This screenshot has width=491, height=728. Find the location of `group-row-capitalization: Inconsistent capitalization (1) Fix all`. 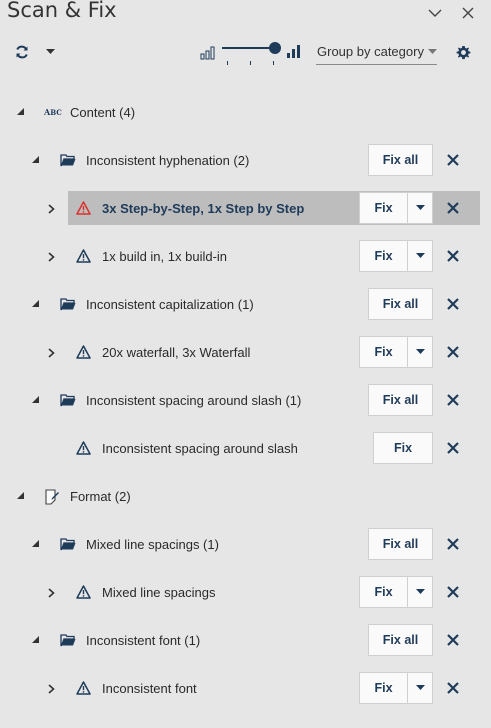

group-row-capitalization: Inconsistent capitalization (1) Fix all is located at coordinates (245, 305).